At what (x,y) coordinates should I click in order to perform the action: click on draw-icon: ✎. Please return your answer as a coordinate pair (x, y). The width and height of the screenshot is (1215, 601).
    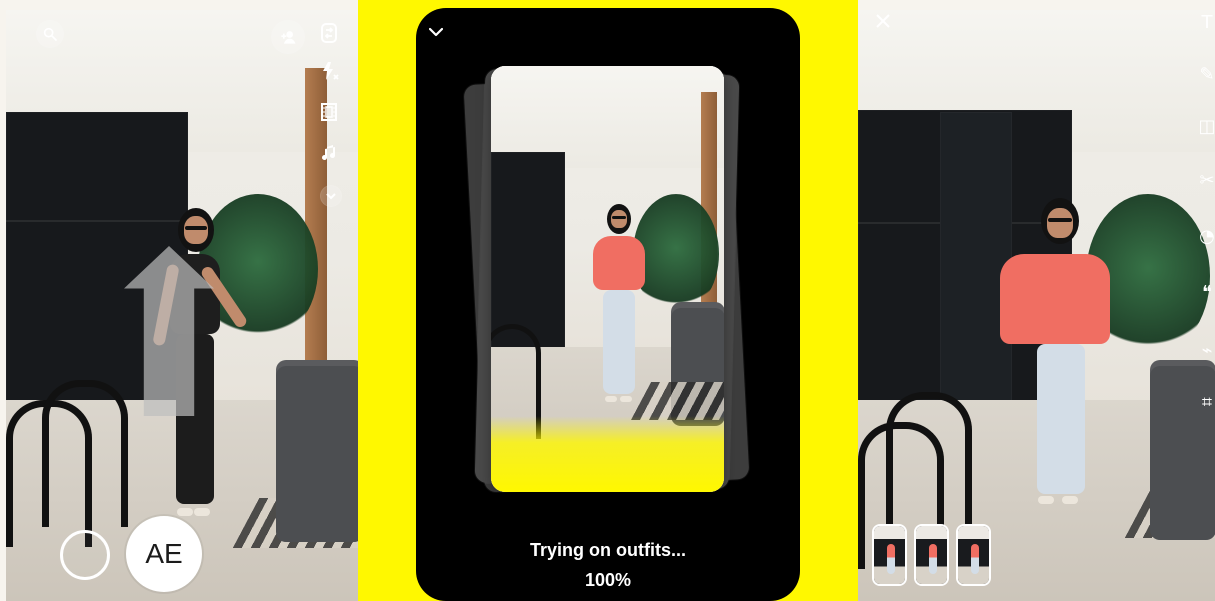
    Looking at the image, I should click on (1207, 74).